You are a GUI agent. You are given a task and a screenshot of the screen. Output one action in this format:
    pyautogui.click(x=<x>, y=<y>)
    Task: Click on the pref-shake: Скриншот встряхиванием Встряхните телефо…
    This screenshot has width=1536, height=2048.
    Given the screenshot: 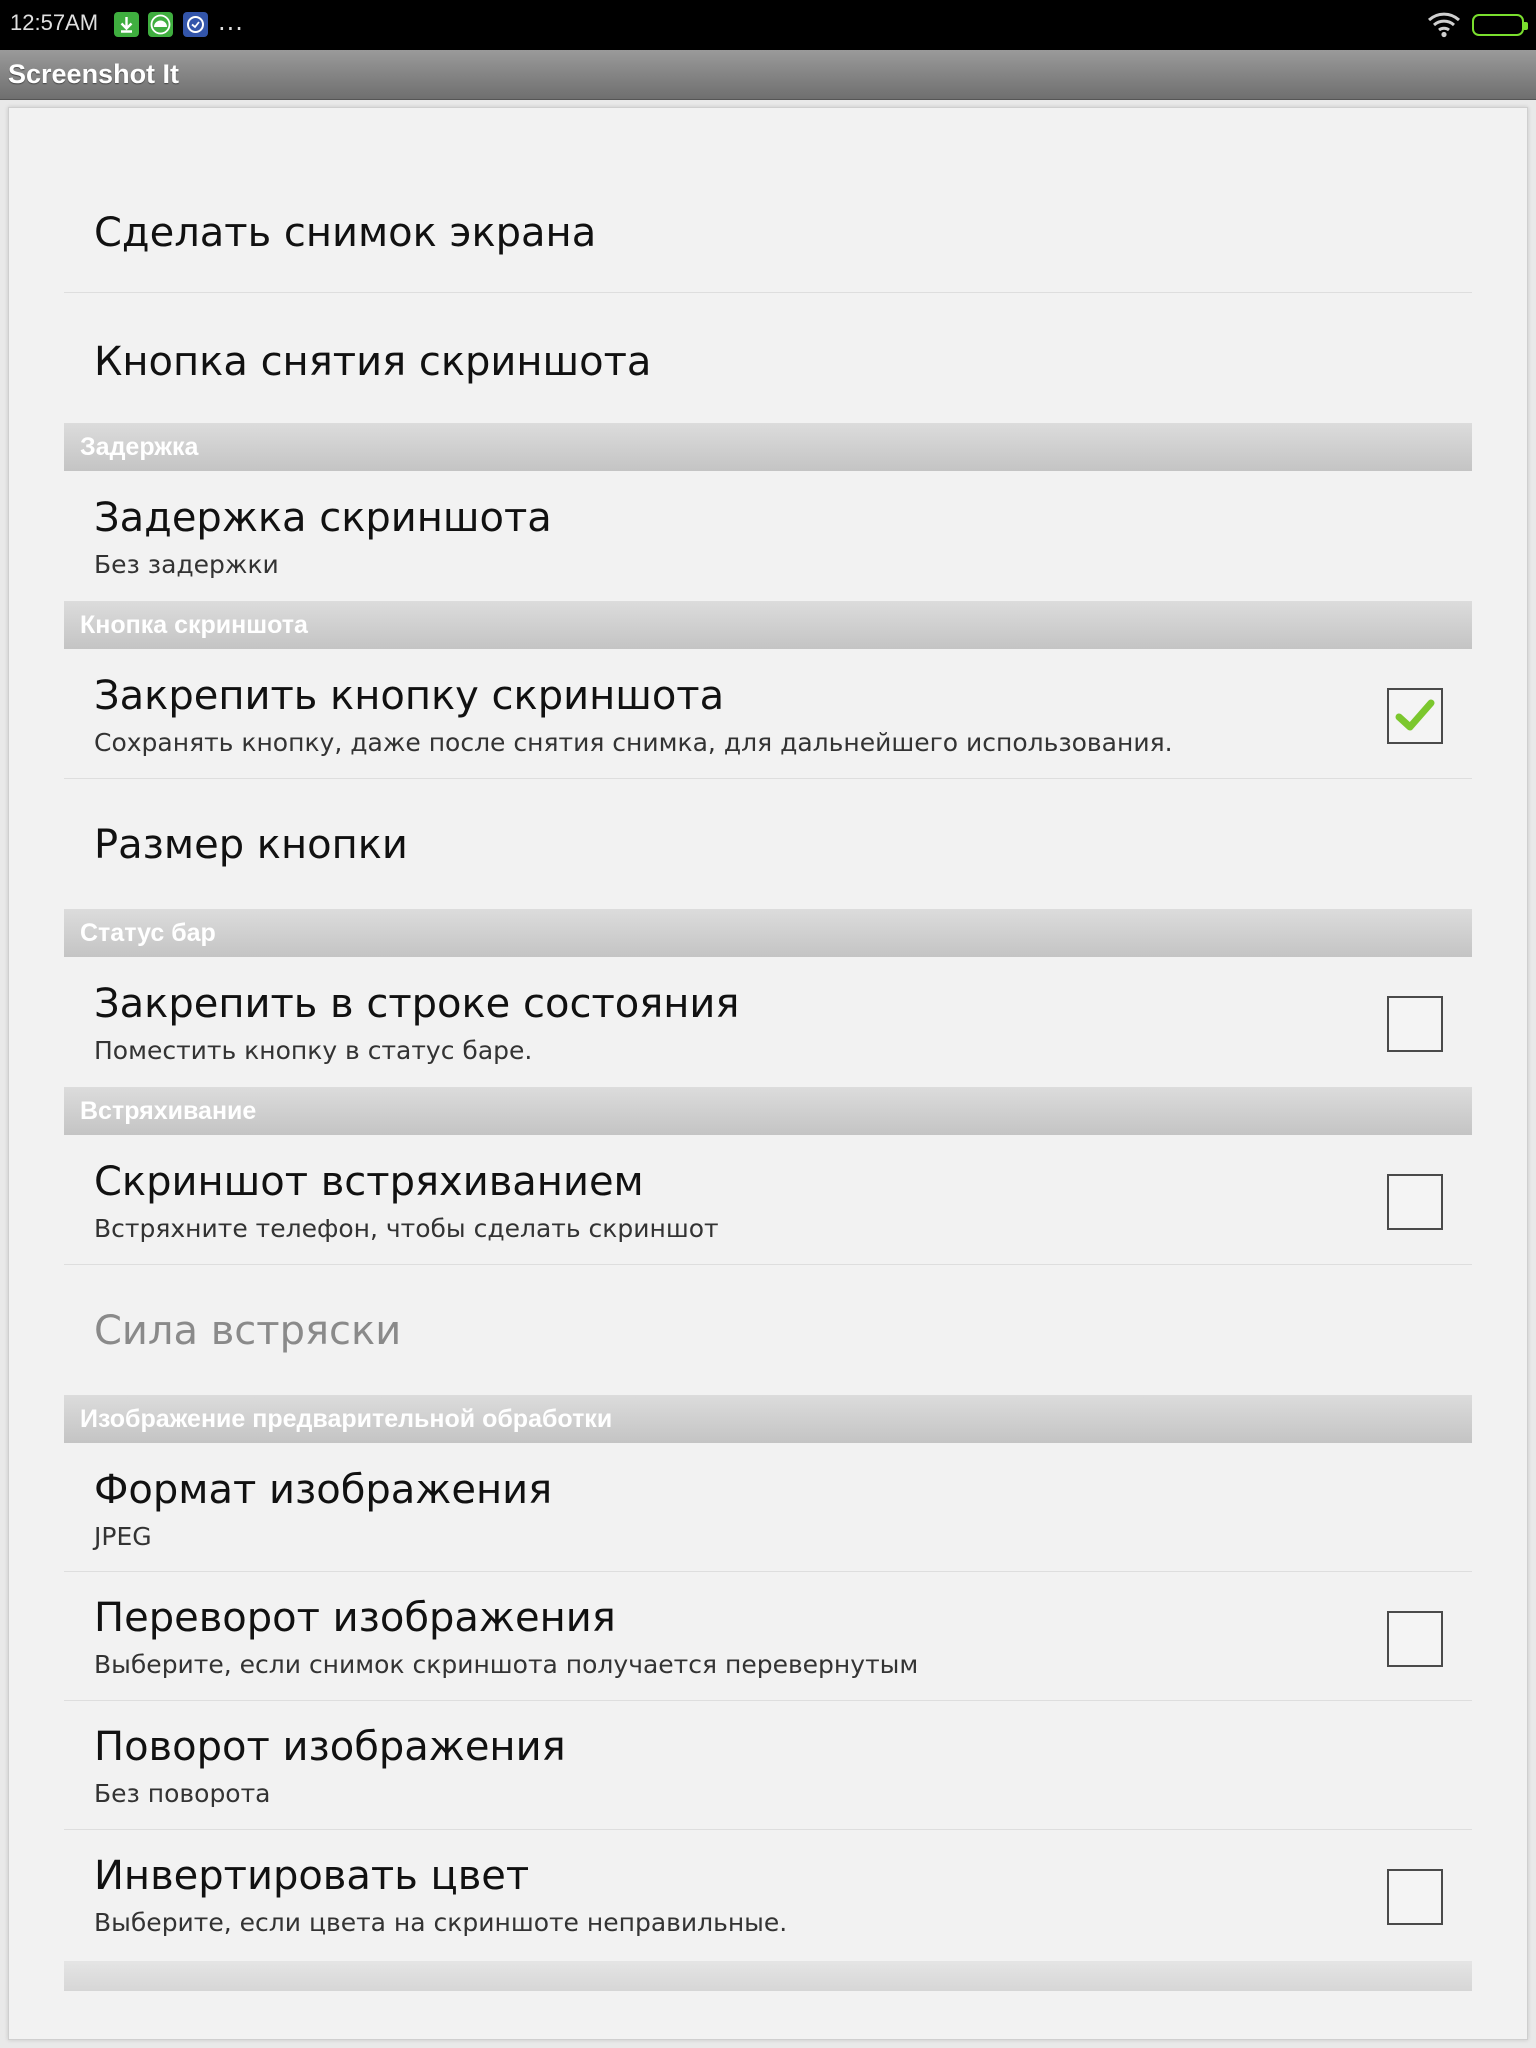 What is the action you would take?
    pyautogui.click(x=768, y=1200)
    